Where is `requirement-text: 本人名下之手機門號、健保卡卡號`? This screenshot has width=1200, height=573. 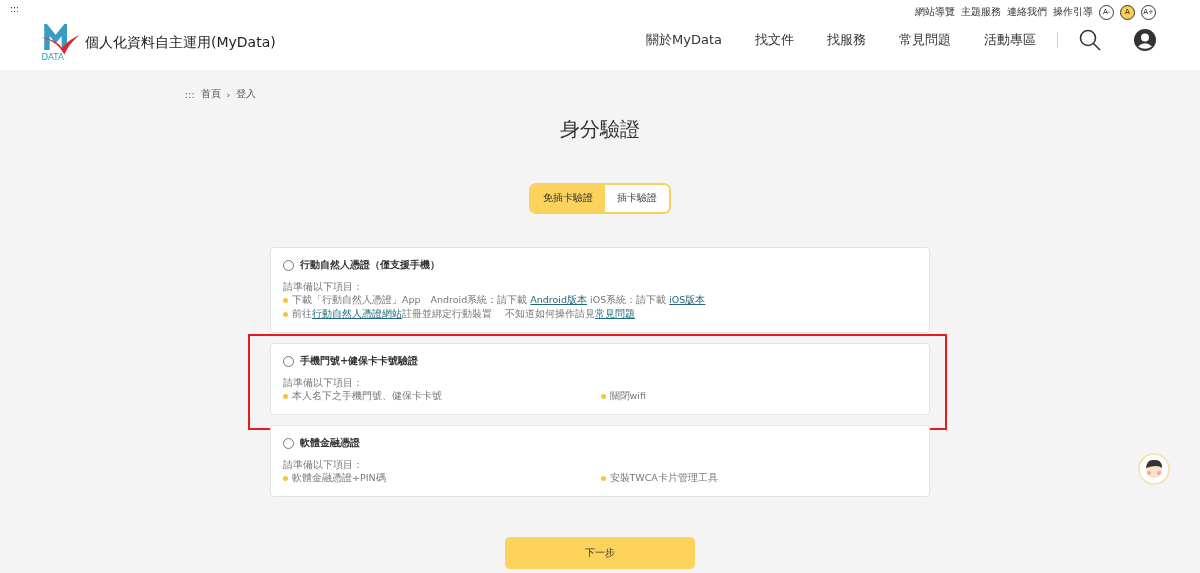
requirement-text: 本人名下之手機門號、健保卡卡號 is located at coordinates (367, 396).